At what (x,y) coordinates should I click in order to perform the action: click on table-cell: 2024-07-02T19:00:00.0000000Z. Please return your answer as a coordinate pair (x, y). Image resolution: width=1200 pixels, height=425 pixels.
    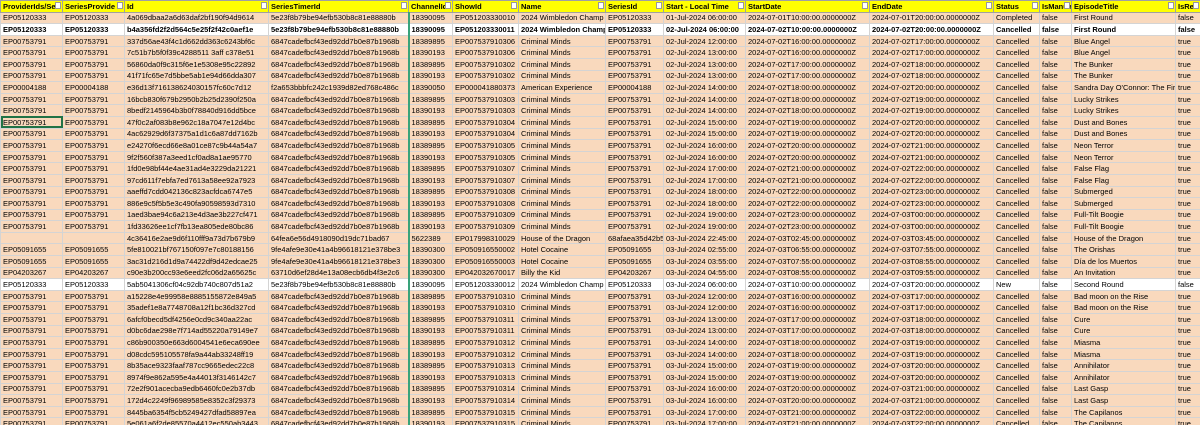
    Looking at the image, I should click on (807, 134).